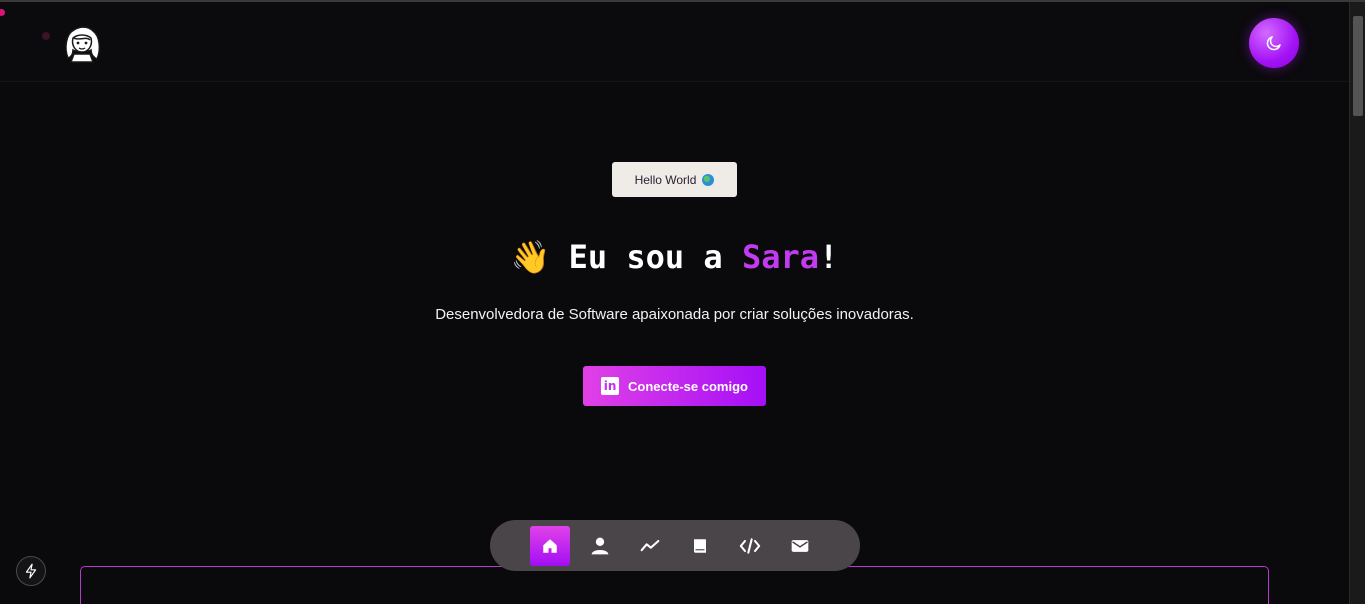  I want to click on home-icon, so click(550, 545).